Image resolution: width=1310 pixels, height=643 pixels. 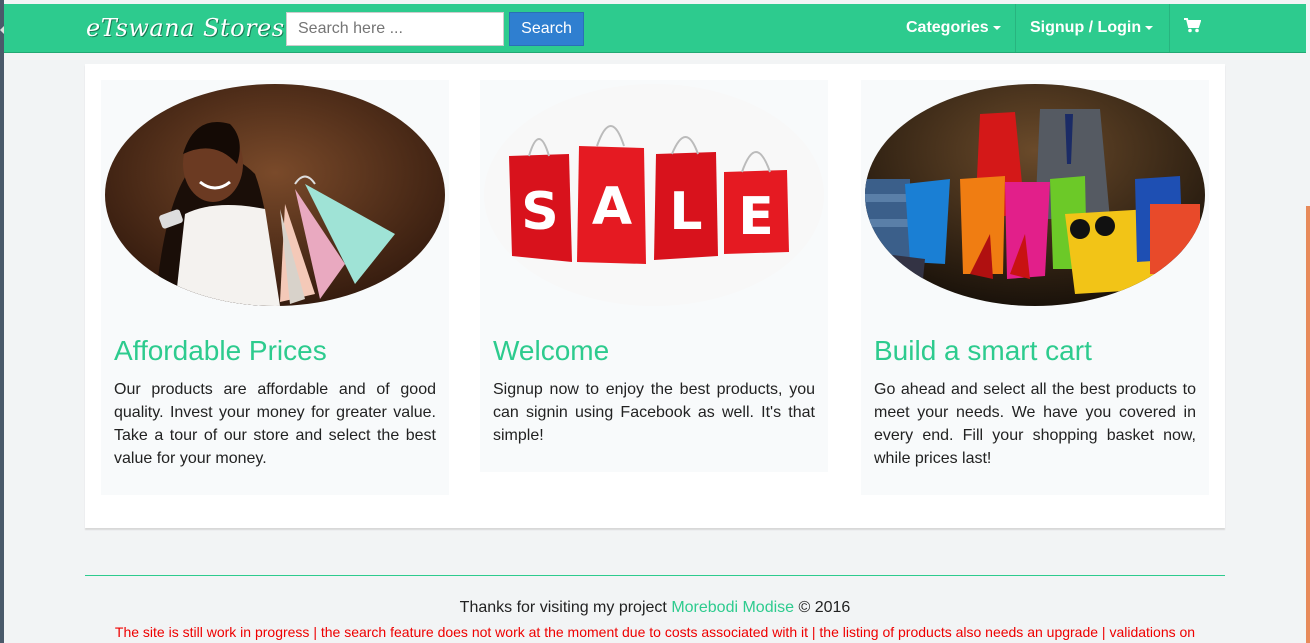 I want to click on search-input, so click(x=395, y=29).